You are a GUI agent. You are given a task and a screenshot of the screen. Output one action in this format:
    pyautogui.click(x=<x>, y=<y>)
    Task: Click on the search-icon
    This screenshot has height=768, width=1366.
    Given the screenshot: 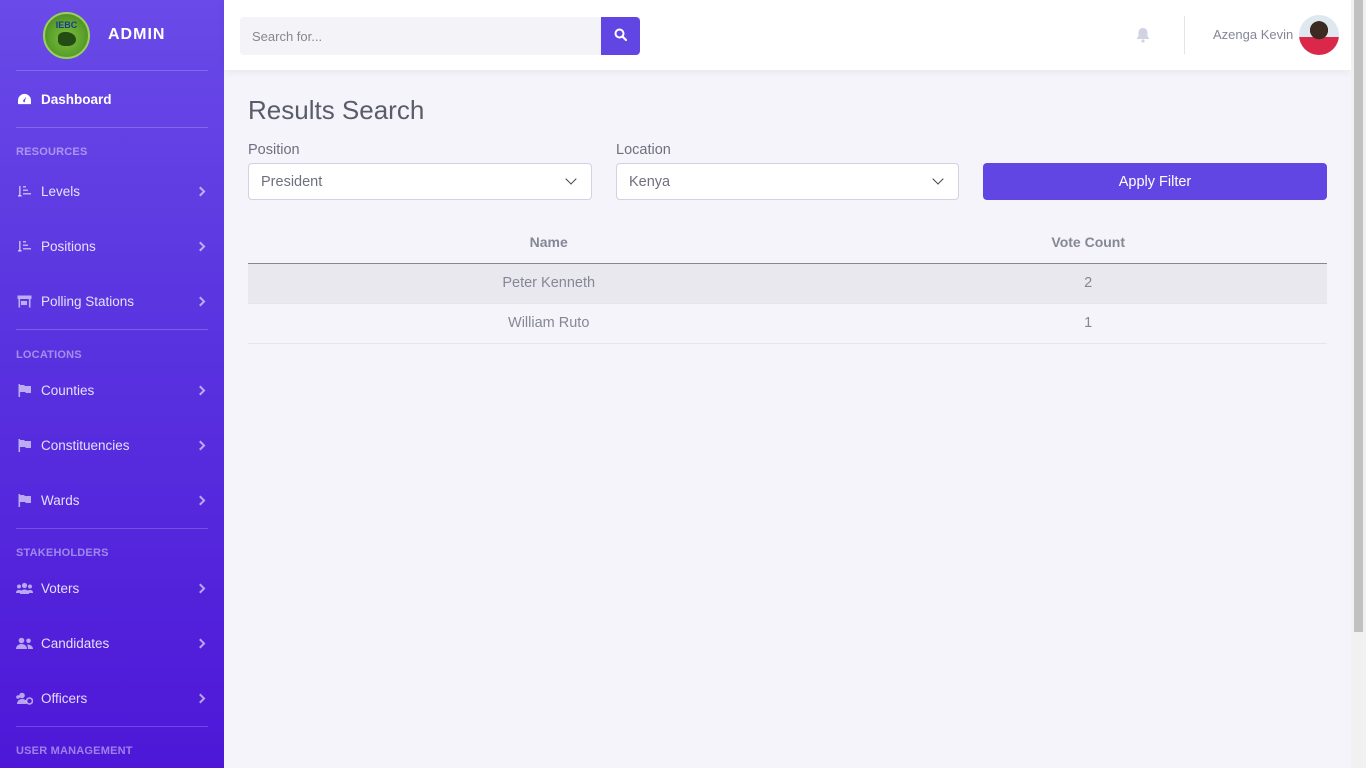 What is the action you would take?
    pyautogui.click(x=621, y=36)
    